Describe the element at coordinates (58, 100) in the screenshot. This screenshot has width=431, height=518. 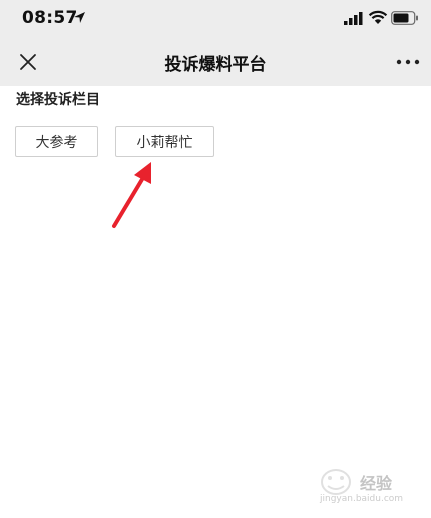
I see `section-heading: 选择投诉栏目` at that location.